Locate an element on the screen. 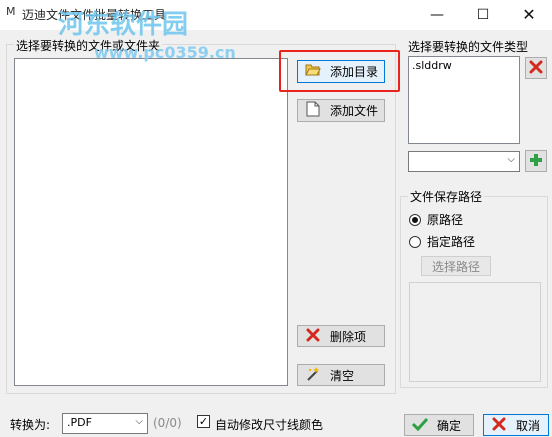 The image size is (552, 437). progress-count: (0/0) is located at coordinates (167, 423).